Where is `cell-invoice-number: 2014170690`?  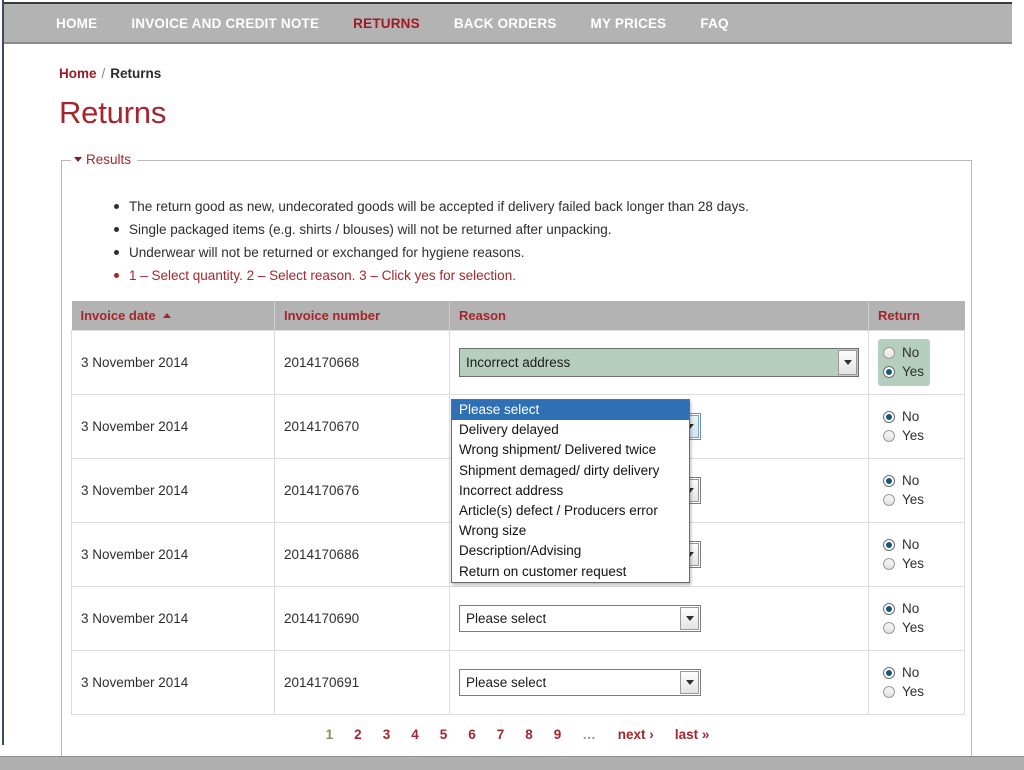 cell-invoice-number: 2014170690 is located at coordinates (362, 618).